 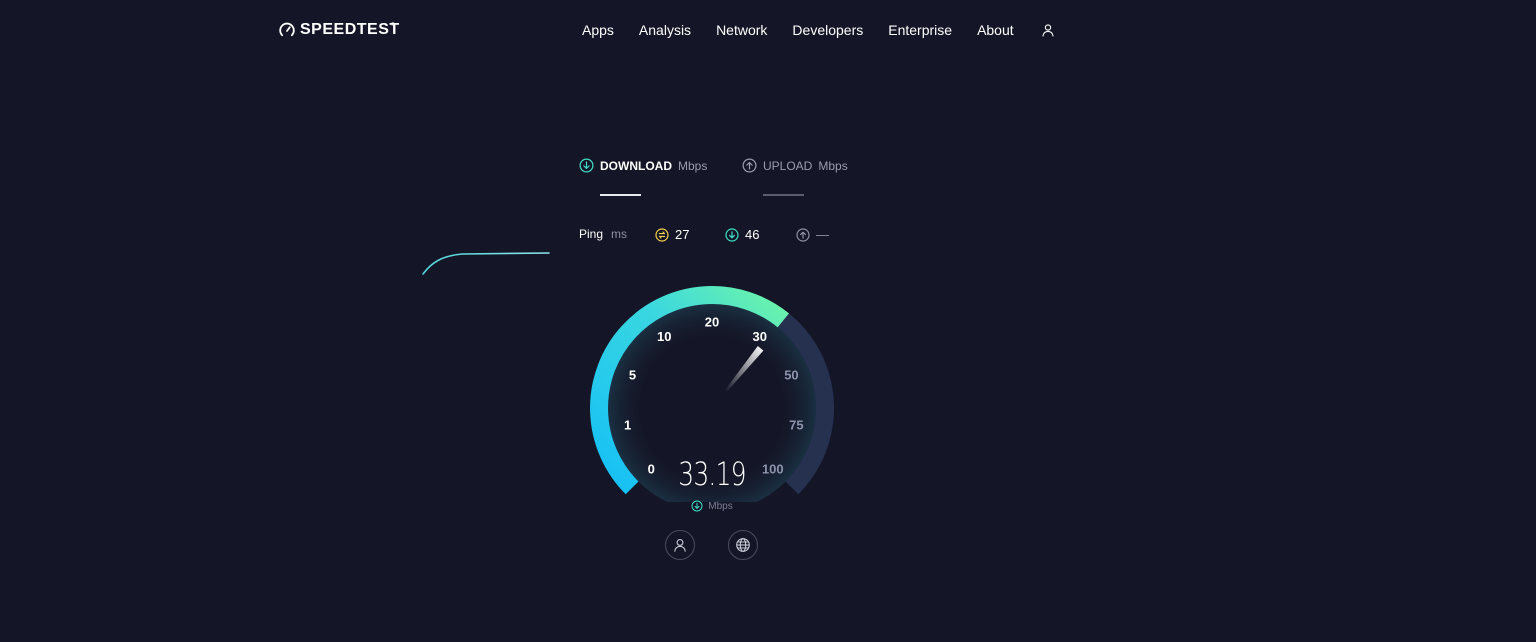 What do you see at coordinates (664, 336) in the screenshot?
I see `gauge-tick-label: 10` at bounding box center [664, 336].